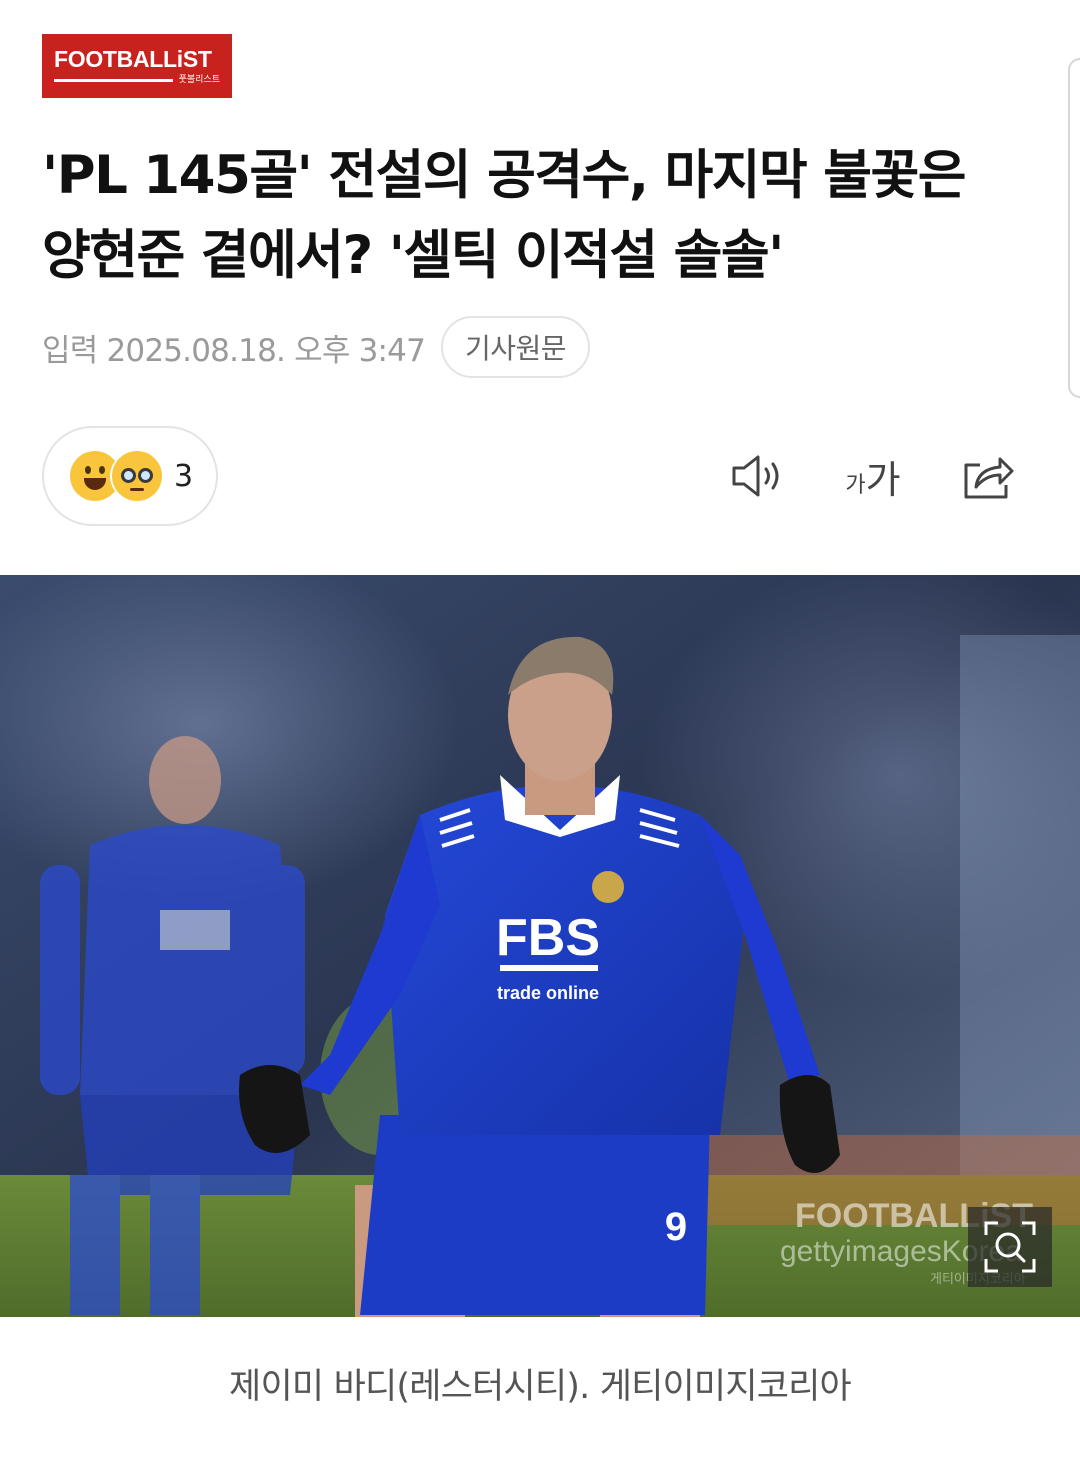 The image size is (1080, 1480). Describe the element at coordinates (1074, 228) in the screenshot. I see `scrollbar` at that location.